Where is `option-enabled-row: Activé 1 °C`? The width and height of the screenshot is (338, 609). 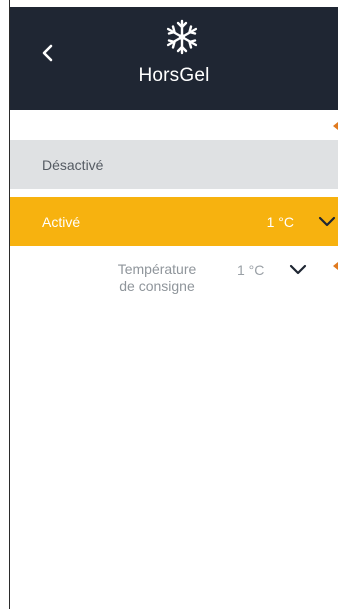 option-enabled-row: Activé 1 °C is located at coordinates (174, 221).